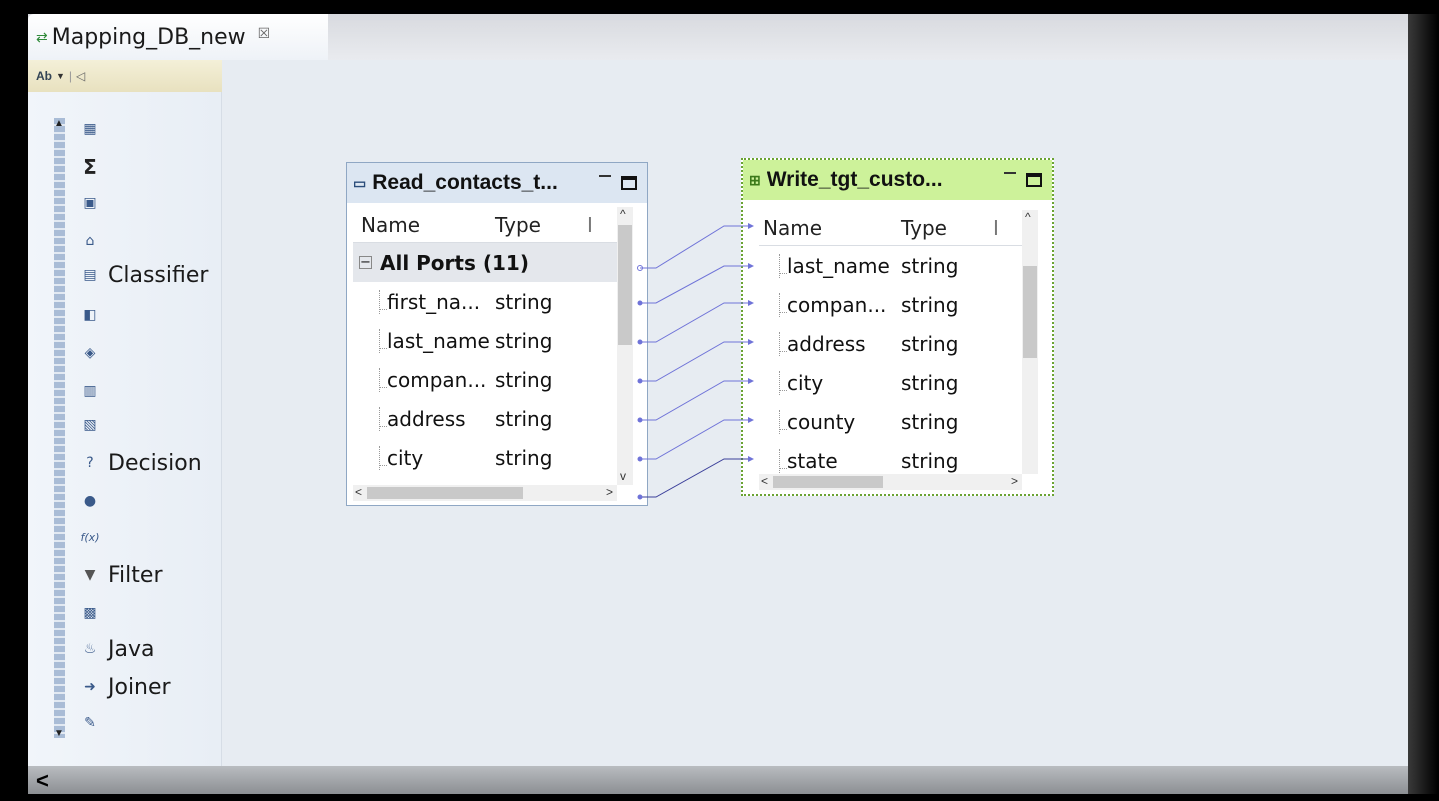  Describe the element at coordinates (838, 265) in the screenshot. I see `port-name-text: last_name` at that location.